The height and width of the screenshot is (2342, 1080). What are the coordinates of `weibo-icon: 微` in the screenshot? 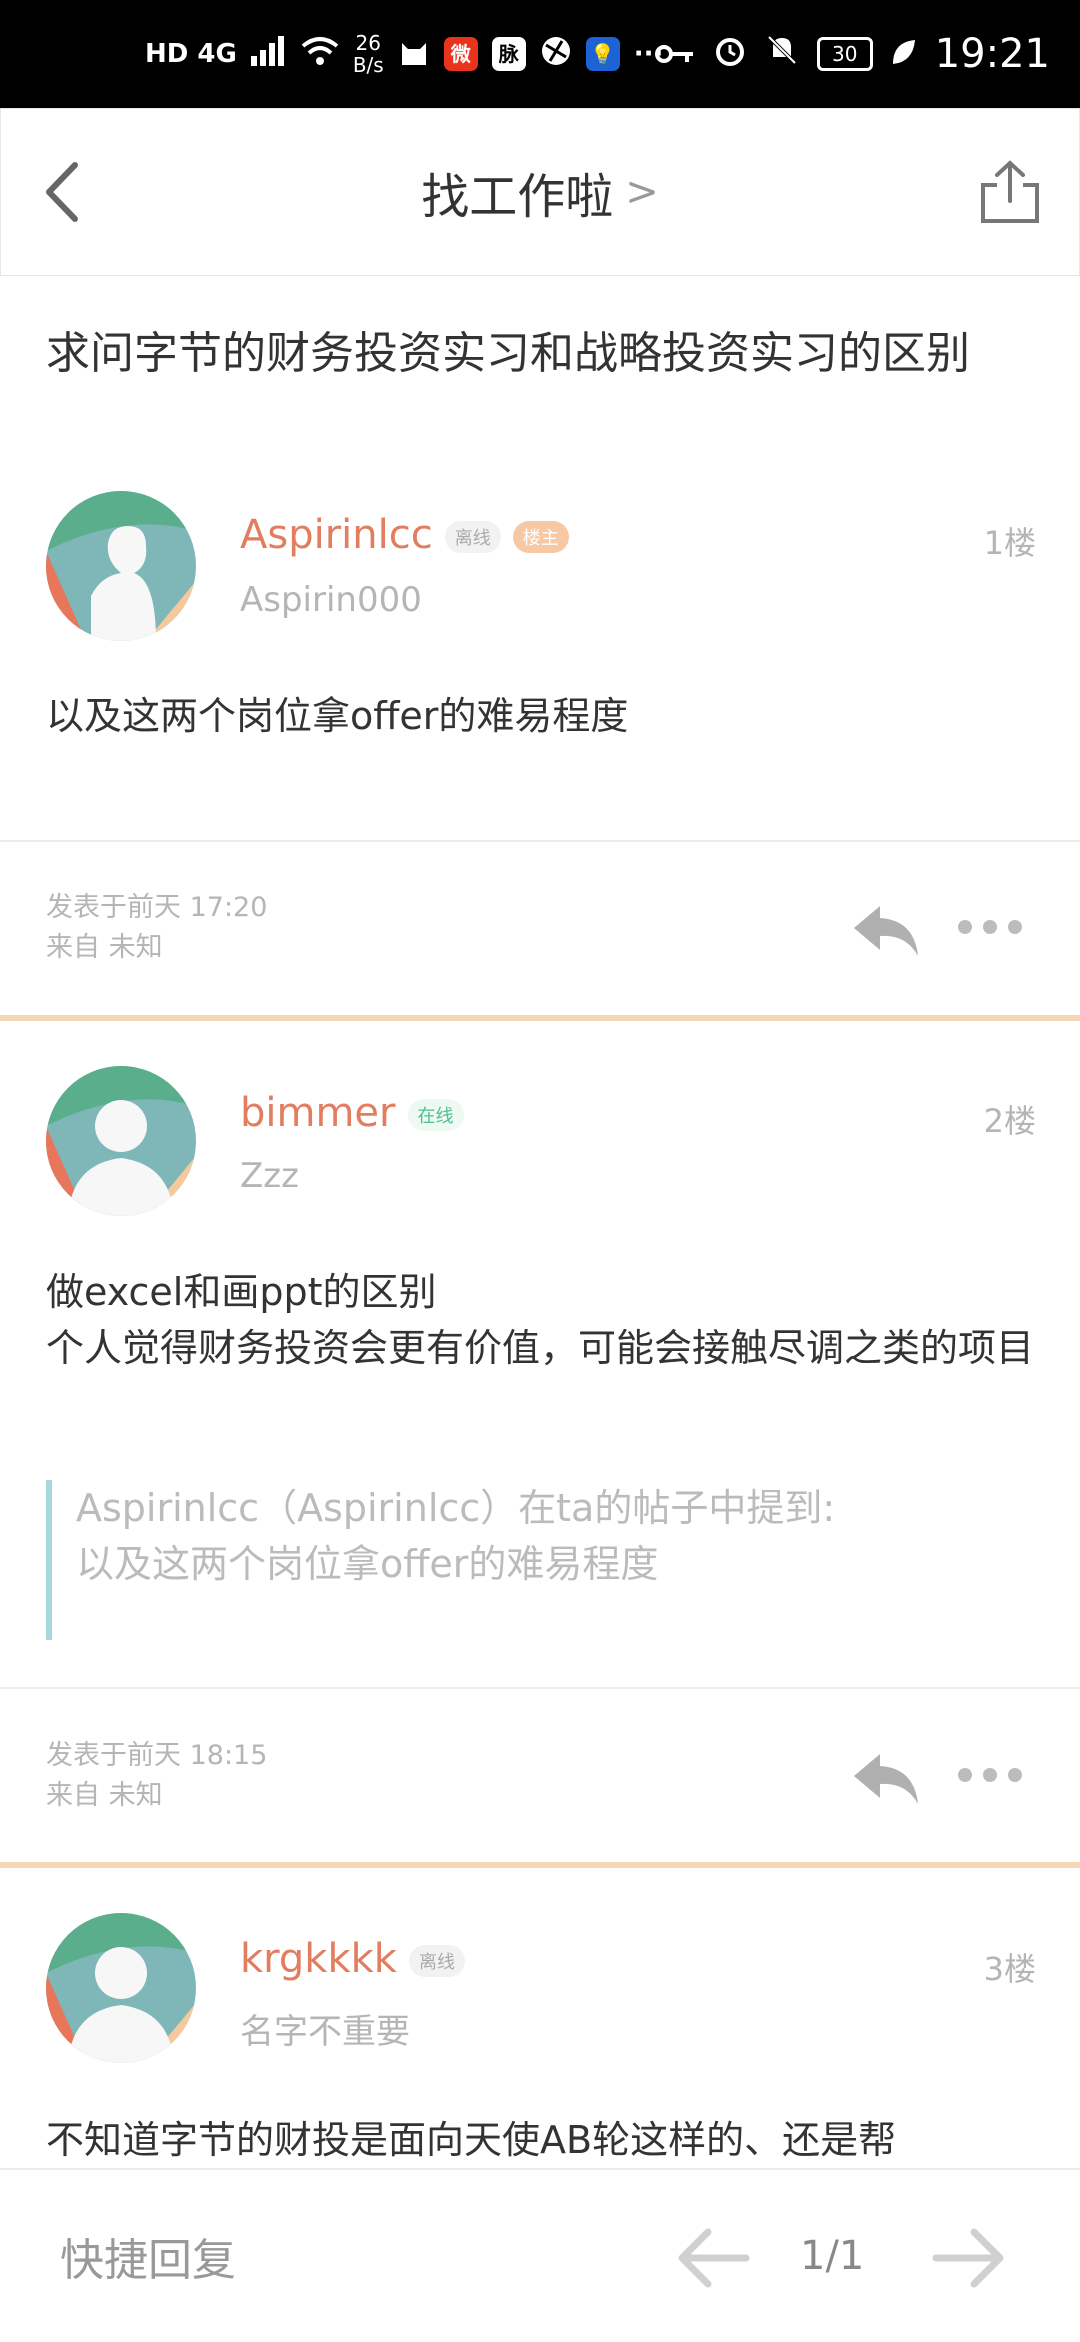 It's located at (460, 54).